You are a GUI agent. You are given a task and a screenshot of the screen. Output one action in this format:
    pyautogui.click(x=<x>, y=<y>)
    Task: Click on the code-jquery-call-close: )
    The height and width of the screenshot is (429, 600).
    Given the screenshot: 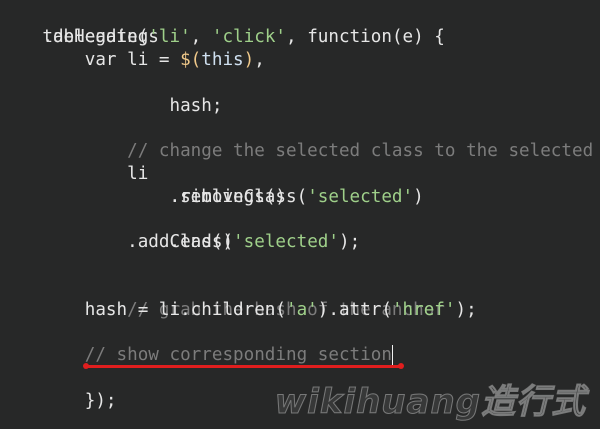 What is the action you would take?
    pyautogui.click(x=249, y=60)
    